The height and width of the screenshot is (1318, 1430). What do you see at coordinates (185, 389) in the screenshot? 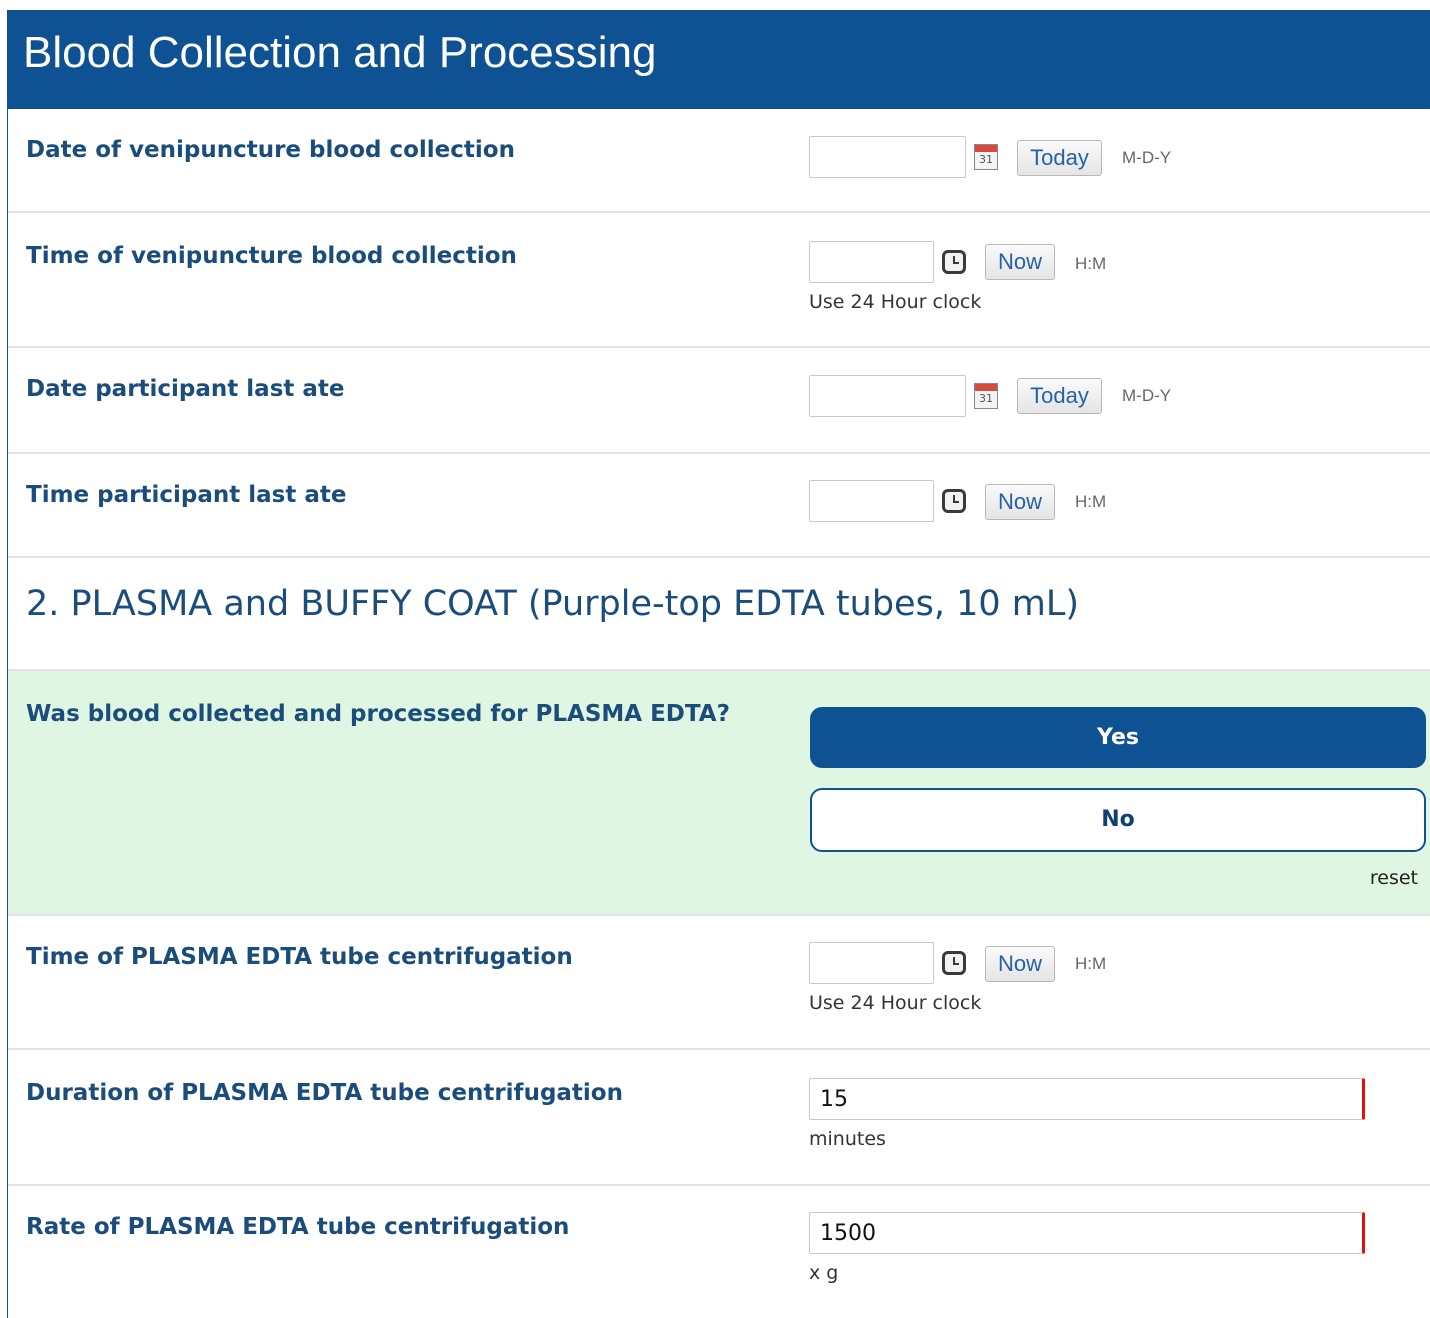
I see `date-last-ate-label: Date participant last ate` at bounding box center [185, 389].